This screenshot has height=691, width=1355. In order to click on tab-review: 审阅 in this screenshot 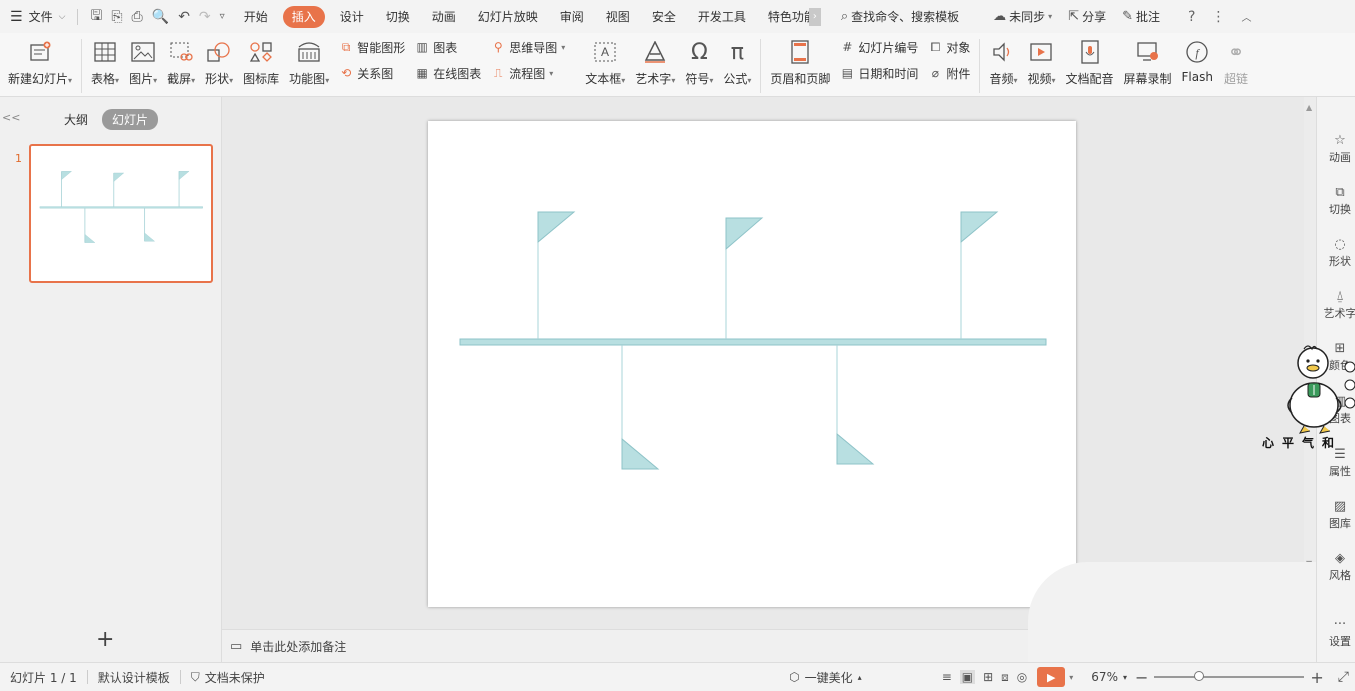, I will do `click(572, 17)`.